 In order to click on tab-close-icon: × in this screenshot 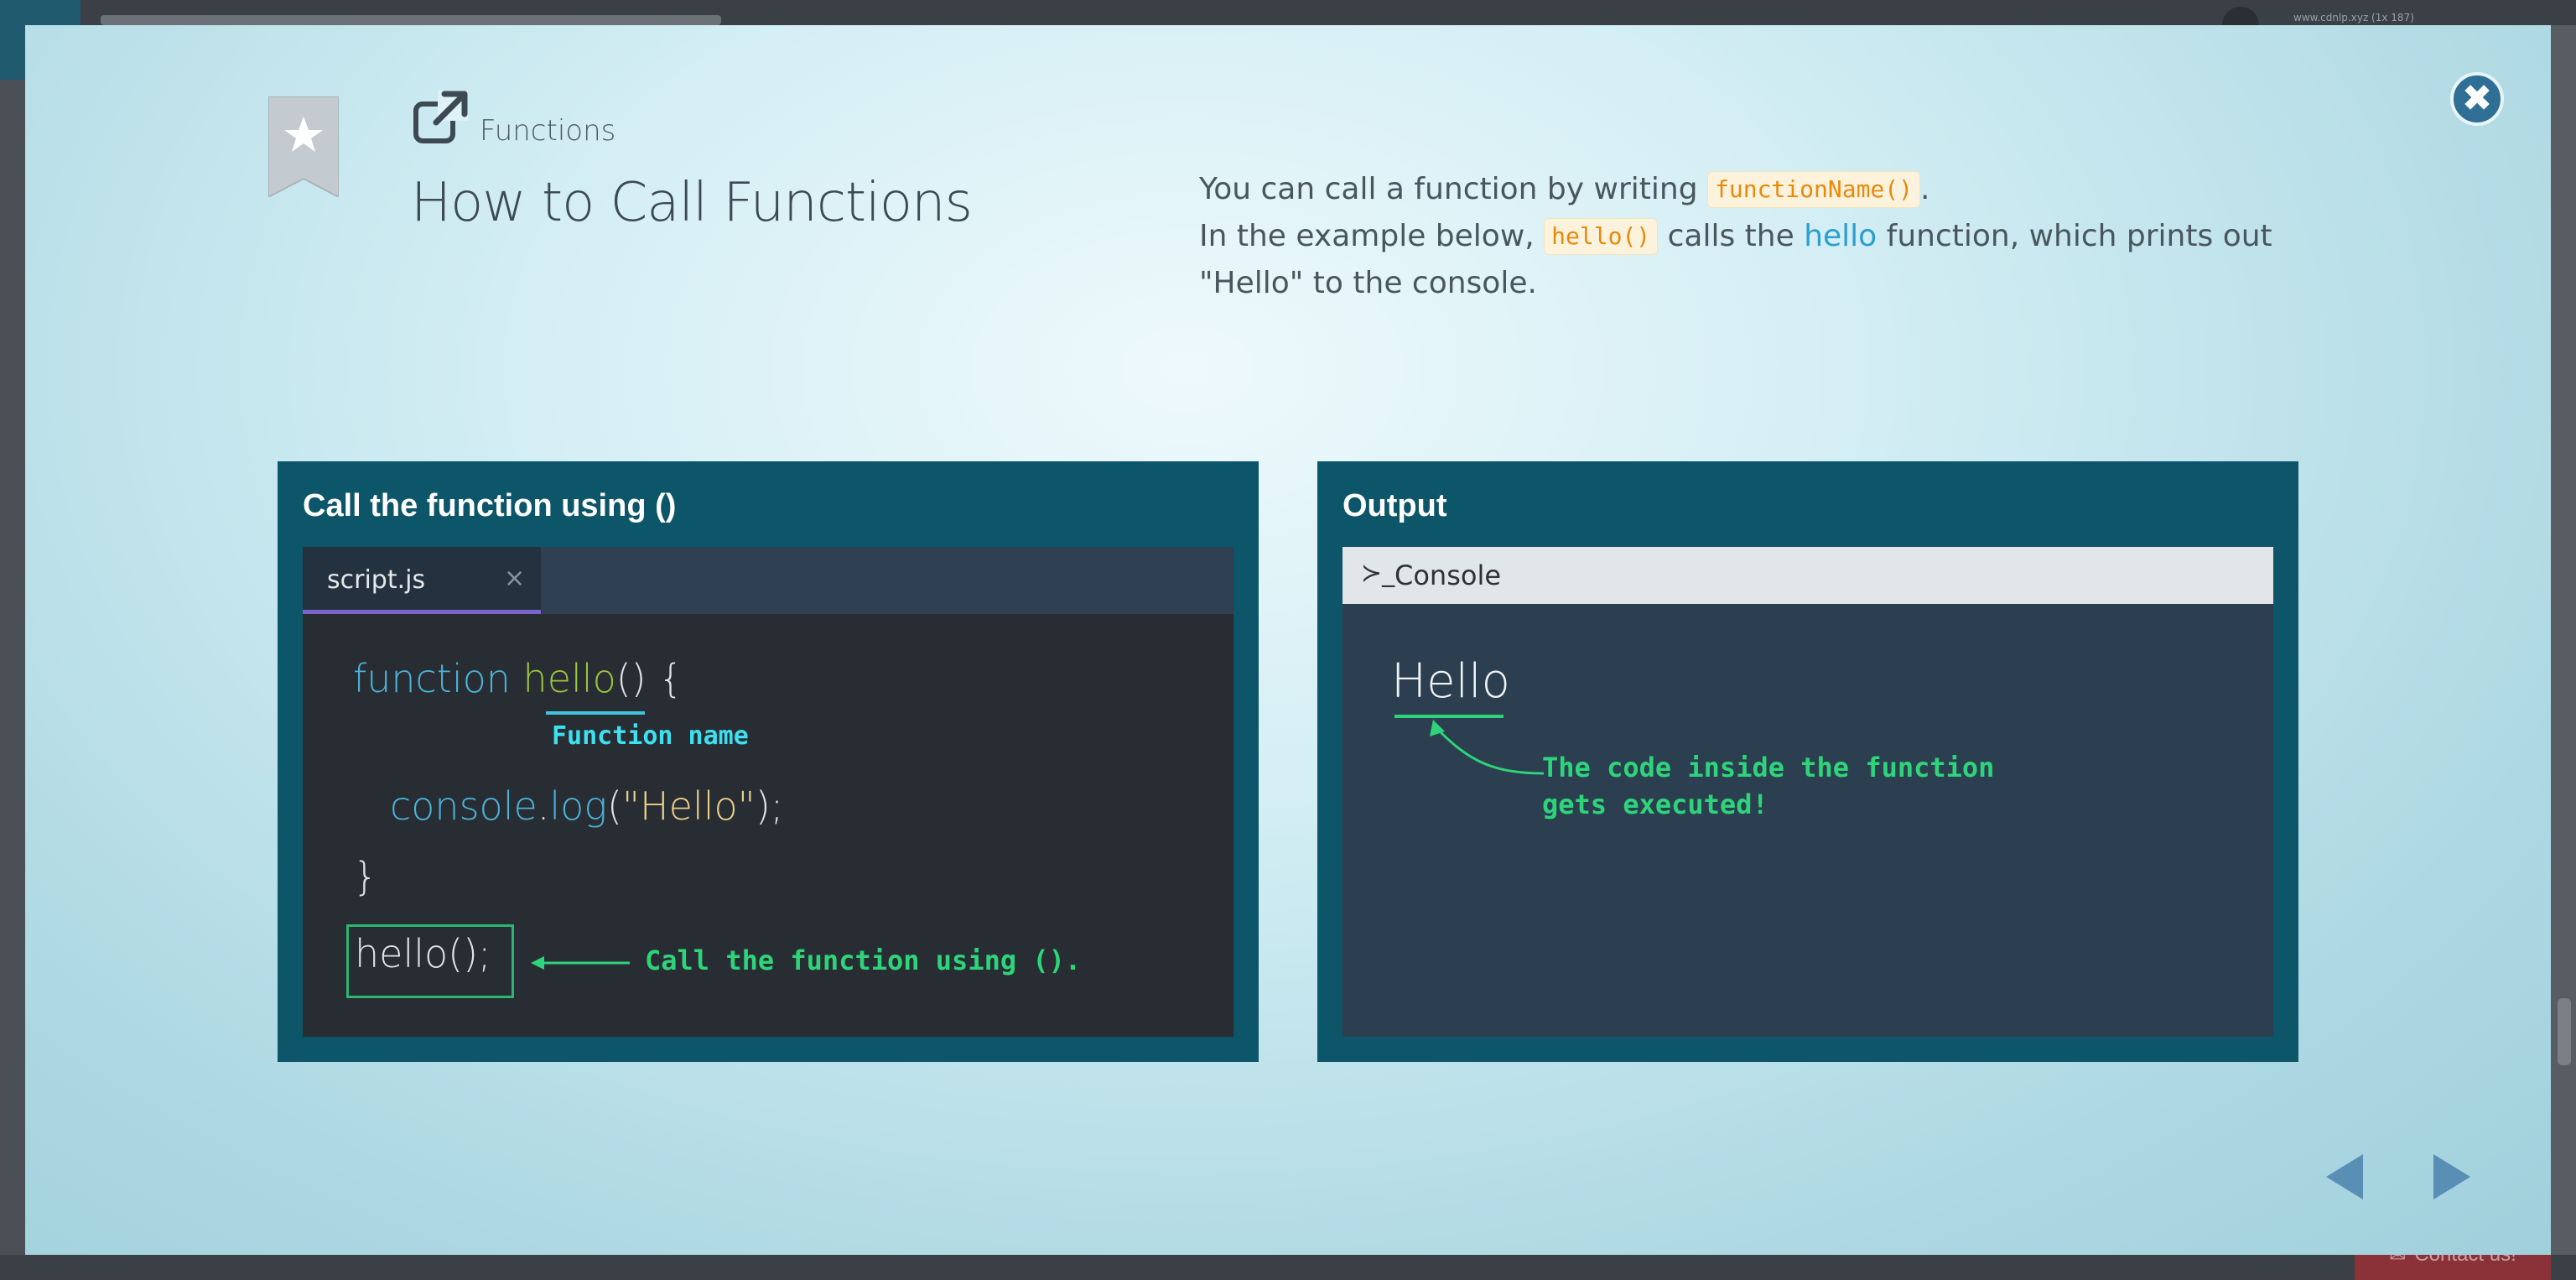, I will do `click(514, 578)`.